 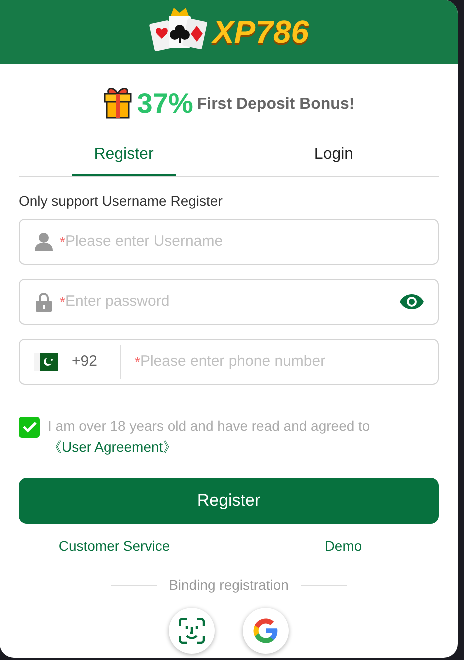 I want to click on agreement-text: I am over 18 years old and have read and agreed to 《User Agreement》, so click(x=210, y=437).